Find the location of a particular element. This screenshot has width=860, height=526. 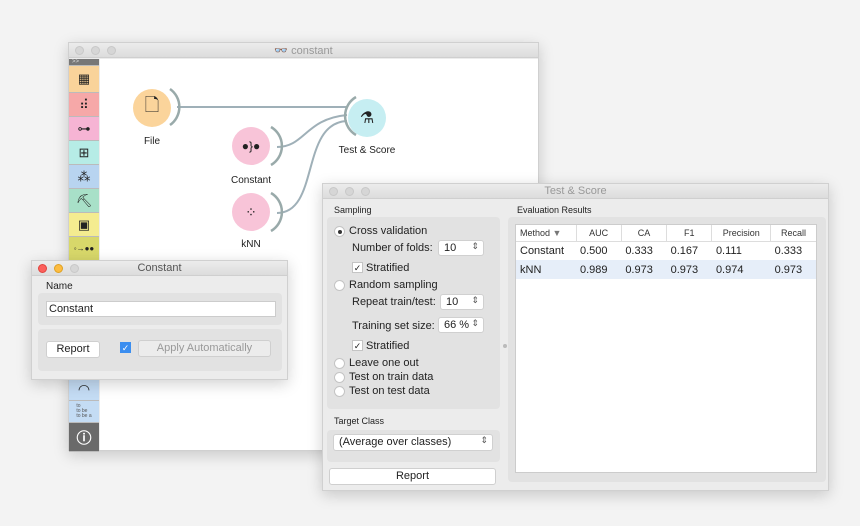

scatter-plot-icon: ⠾ is located at coordinates (84, 105).